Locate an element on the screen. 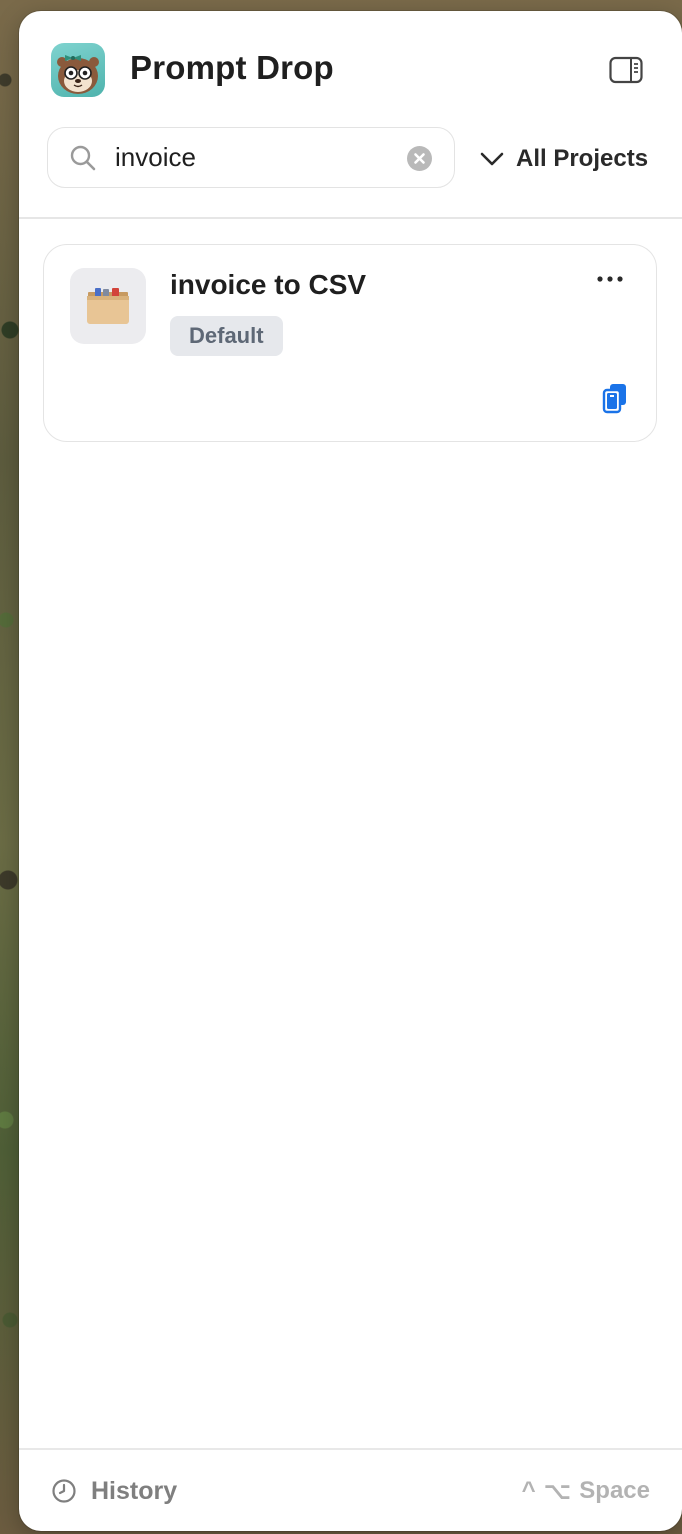  otter-mascot-icon is located at coordinates (78, 70).